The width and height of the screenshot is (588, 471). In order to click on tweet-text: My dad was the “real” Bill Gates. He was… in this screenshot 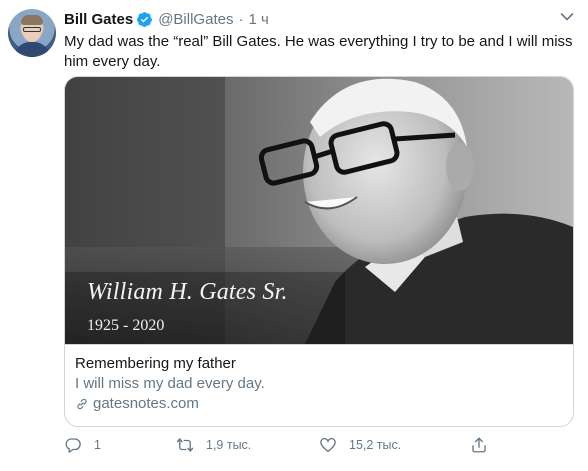, I will do `click(318, 51)`.